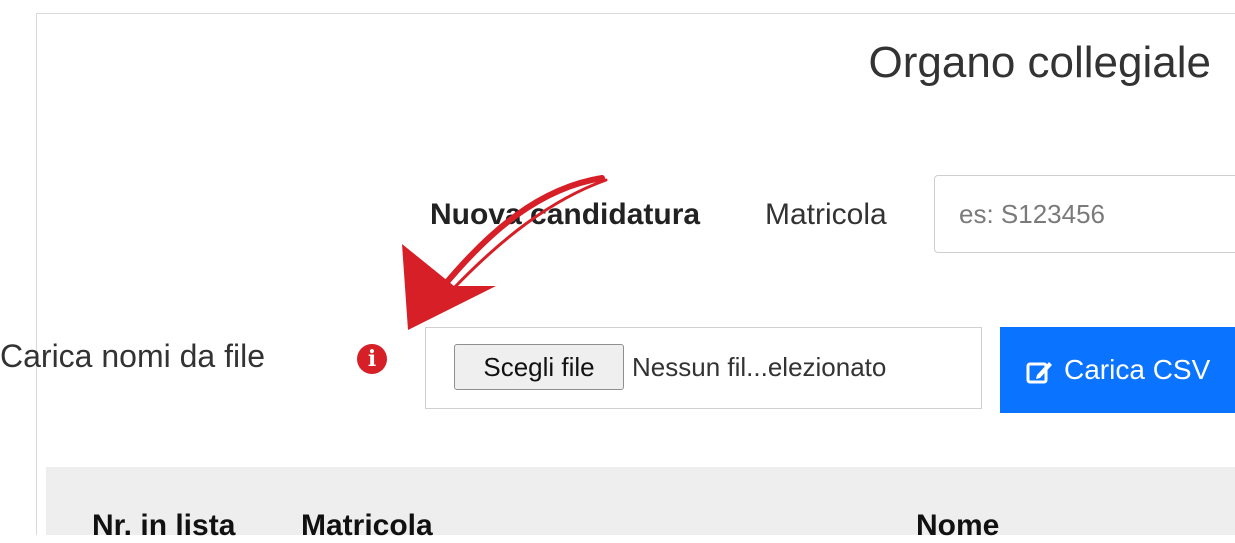  I want to click on page-title: Organo collegiale, so click(1039, 62).